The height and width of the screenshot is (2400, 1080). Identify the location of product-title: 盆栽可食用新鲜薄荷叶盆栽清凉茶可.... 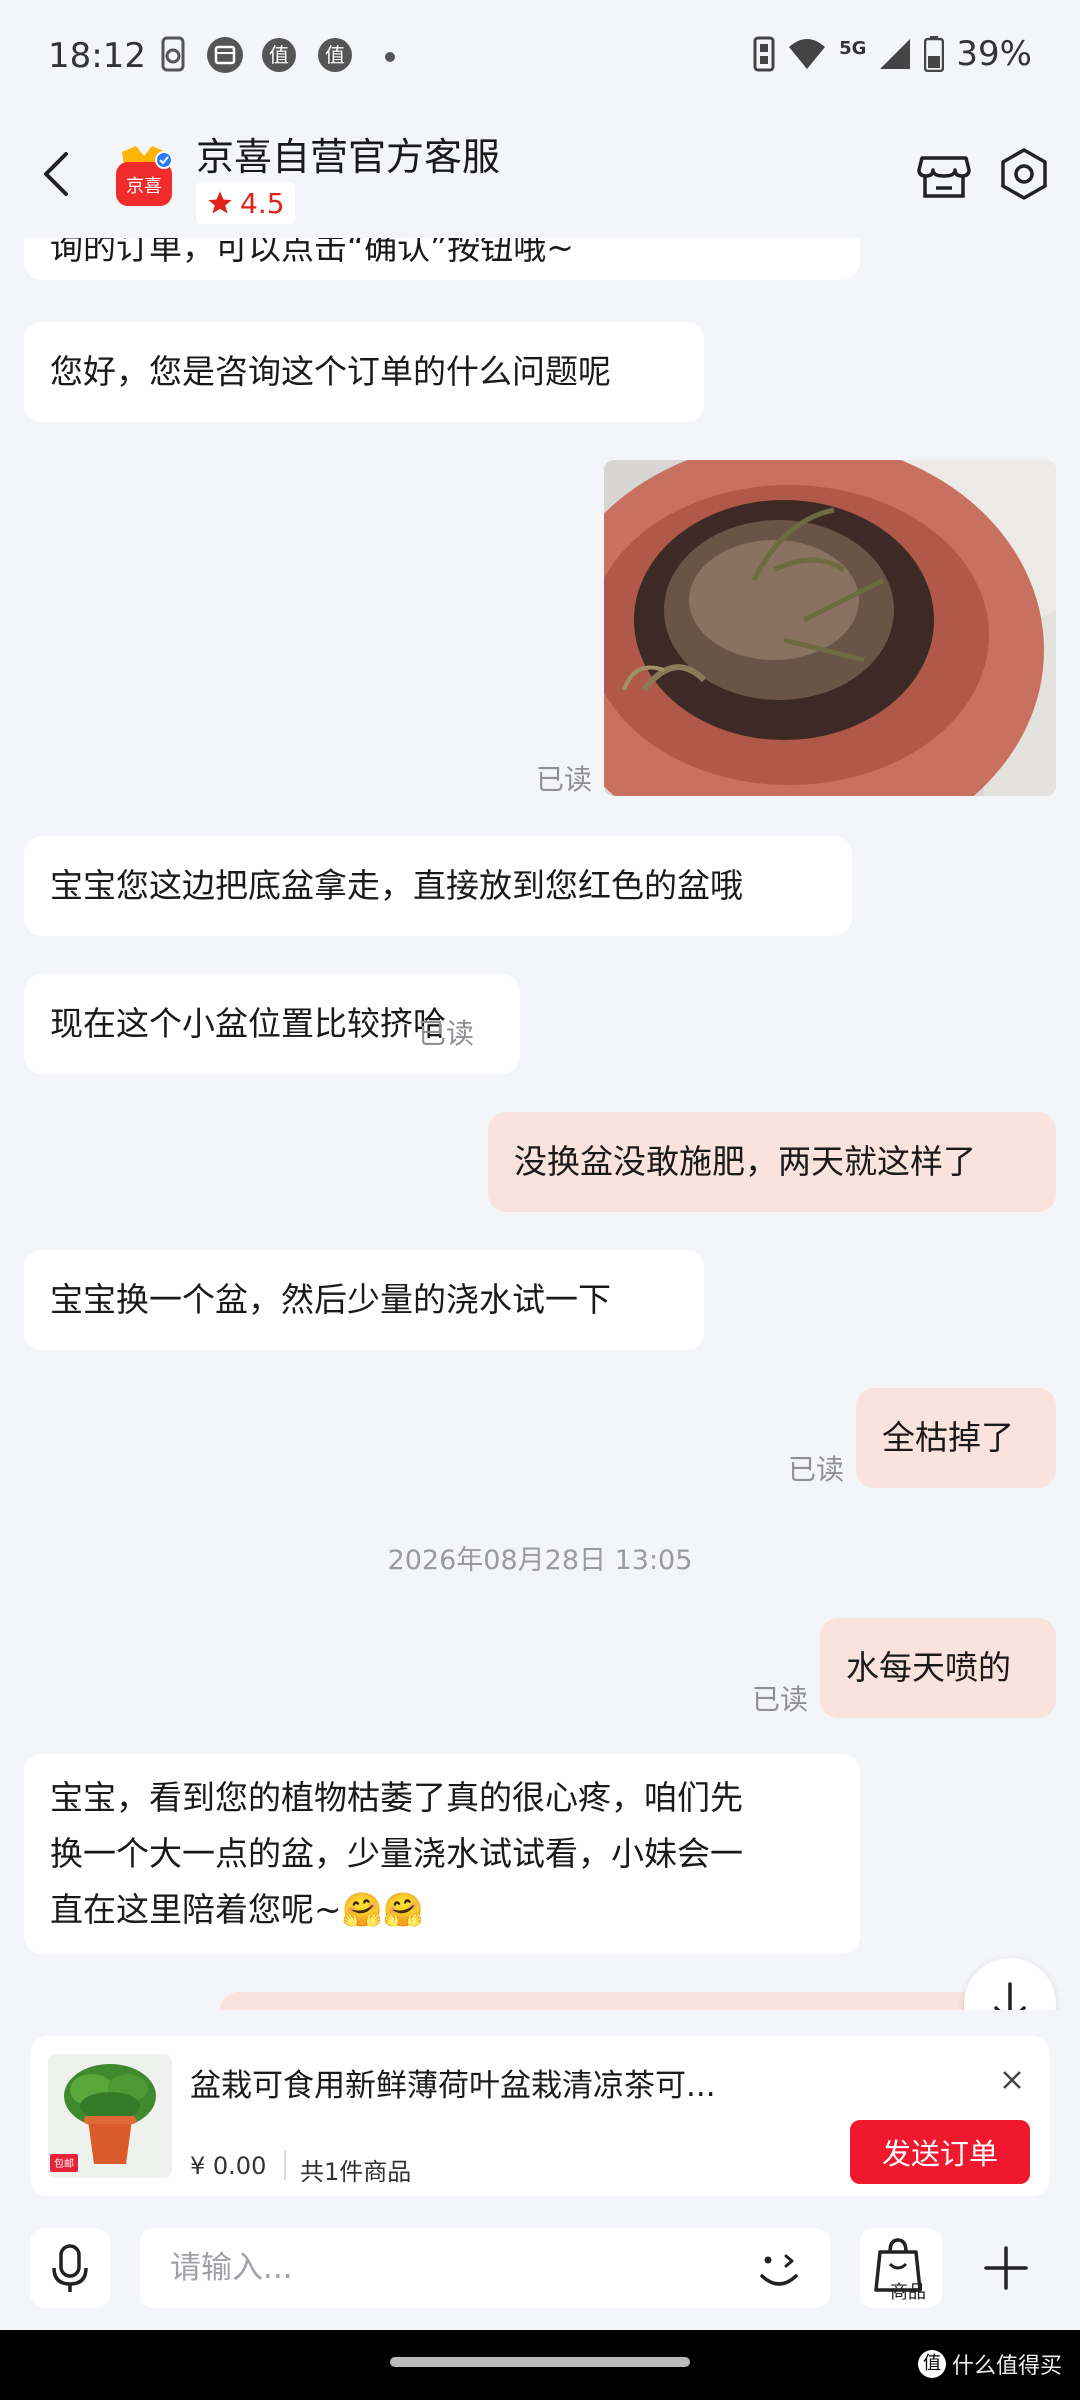
(453, 2082).